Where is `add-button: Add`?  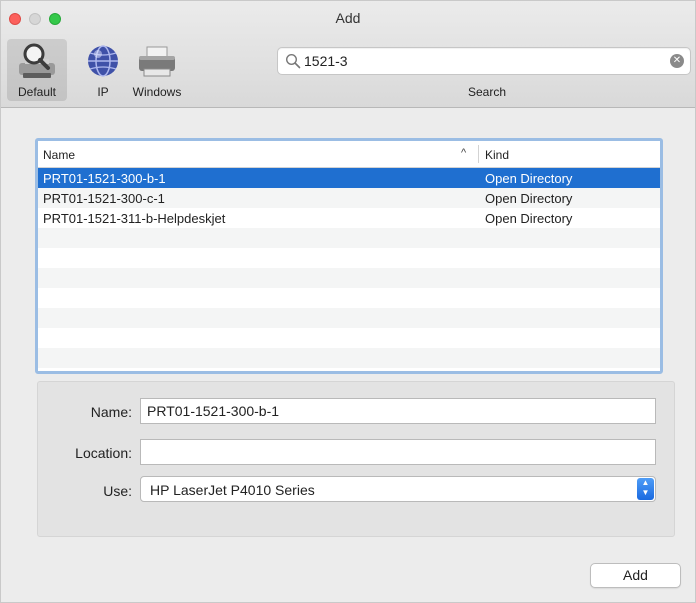 add-button: Add is located at coordinates (635, 575).